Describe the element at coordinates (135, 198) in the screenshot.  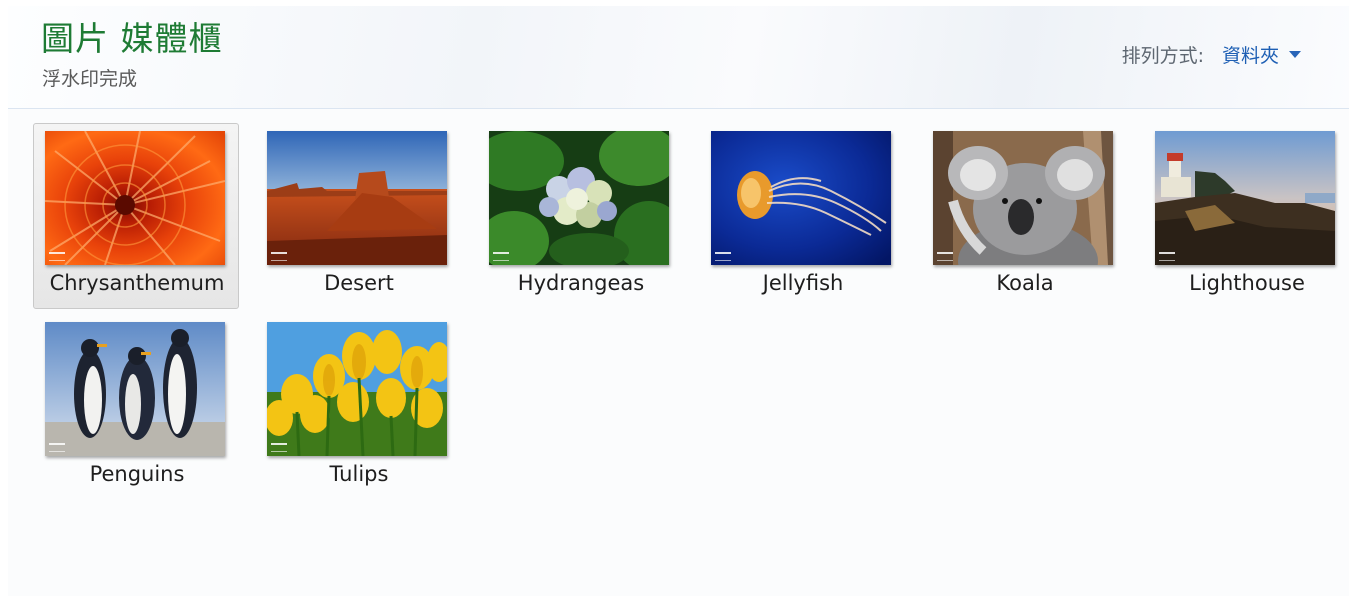
I see `chrysanthemum-thumbnail` at that location.